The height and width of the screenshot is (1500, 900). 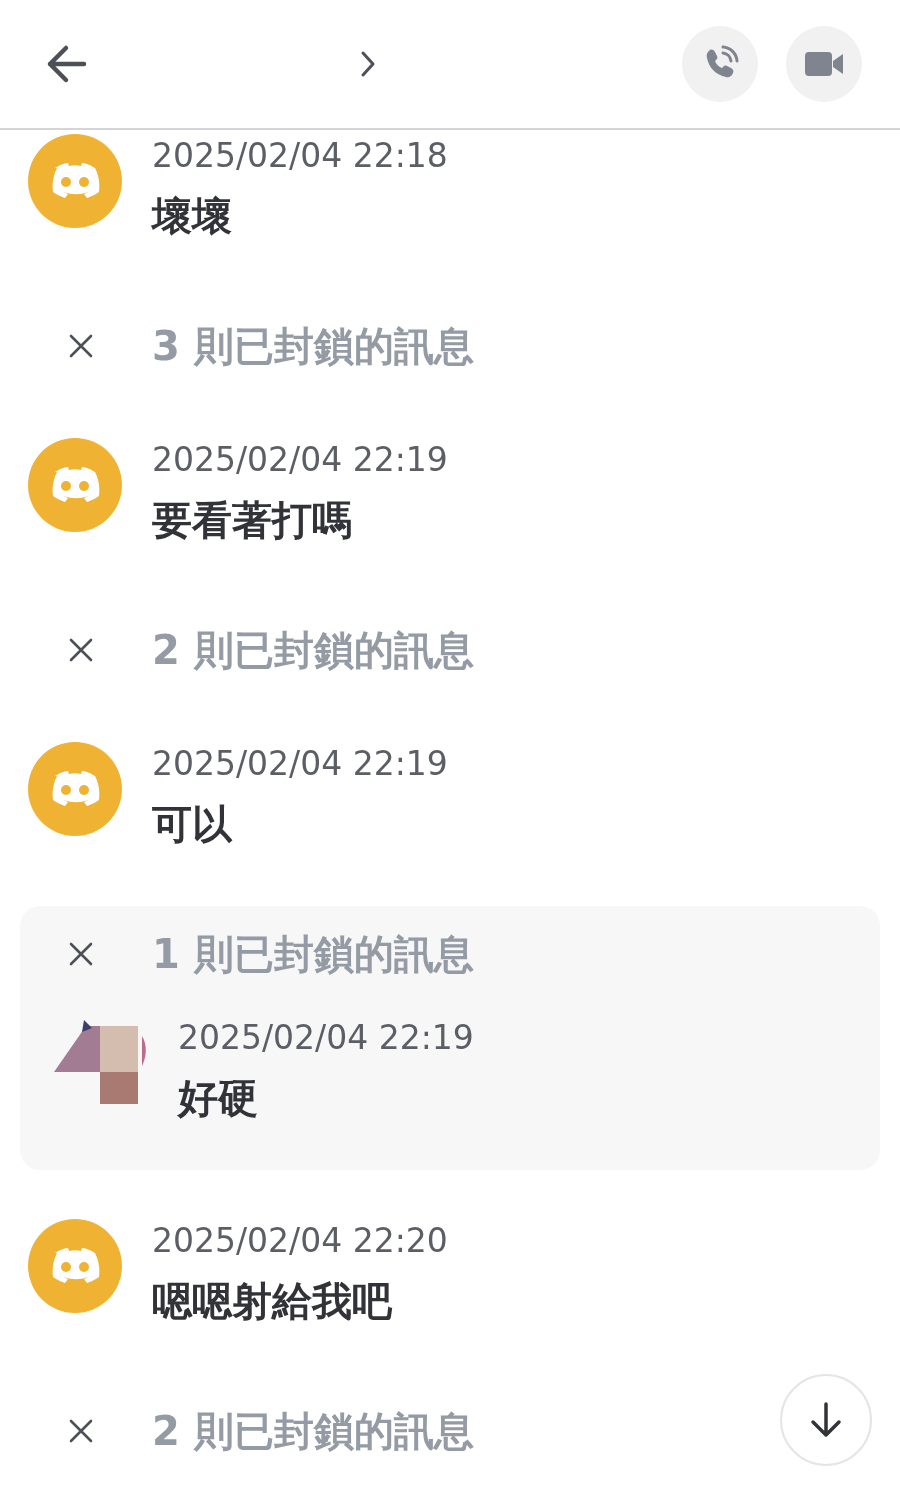 I want to click on blocked-messages-toggle: 3 則已封鎖的訊息, so click(x=313, y=346).